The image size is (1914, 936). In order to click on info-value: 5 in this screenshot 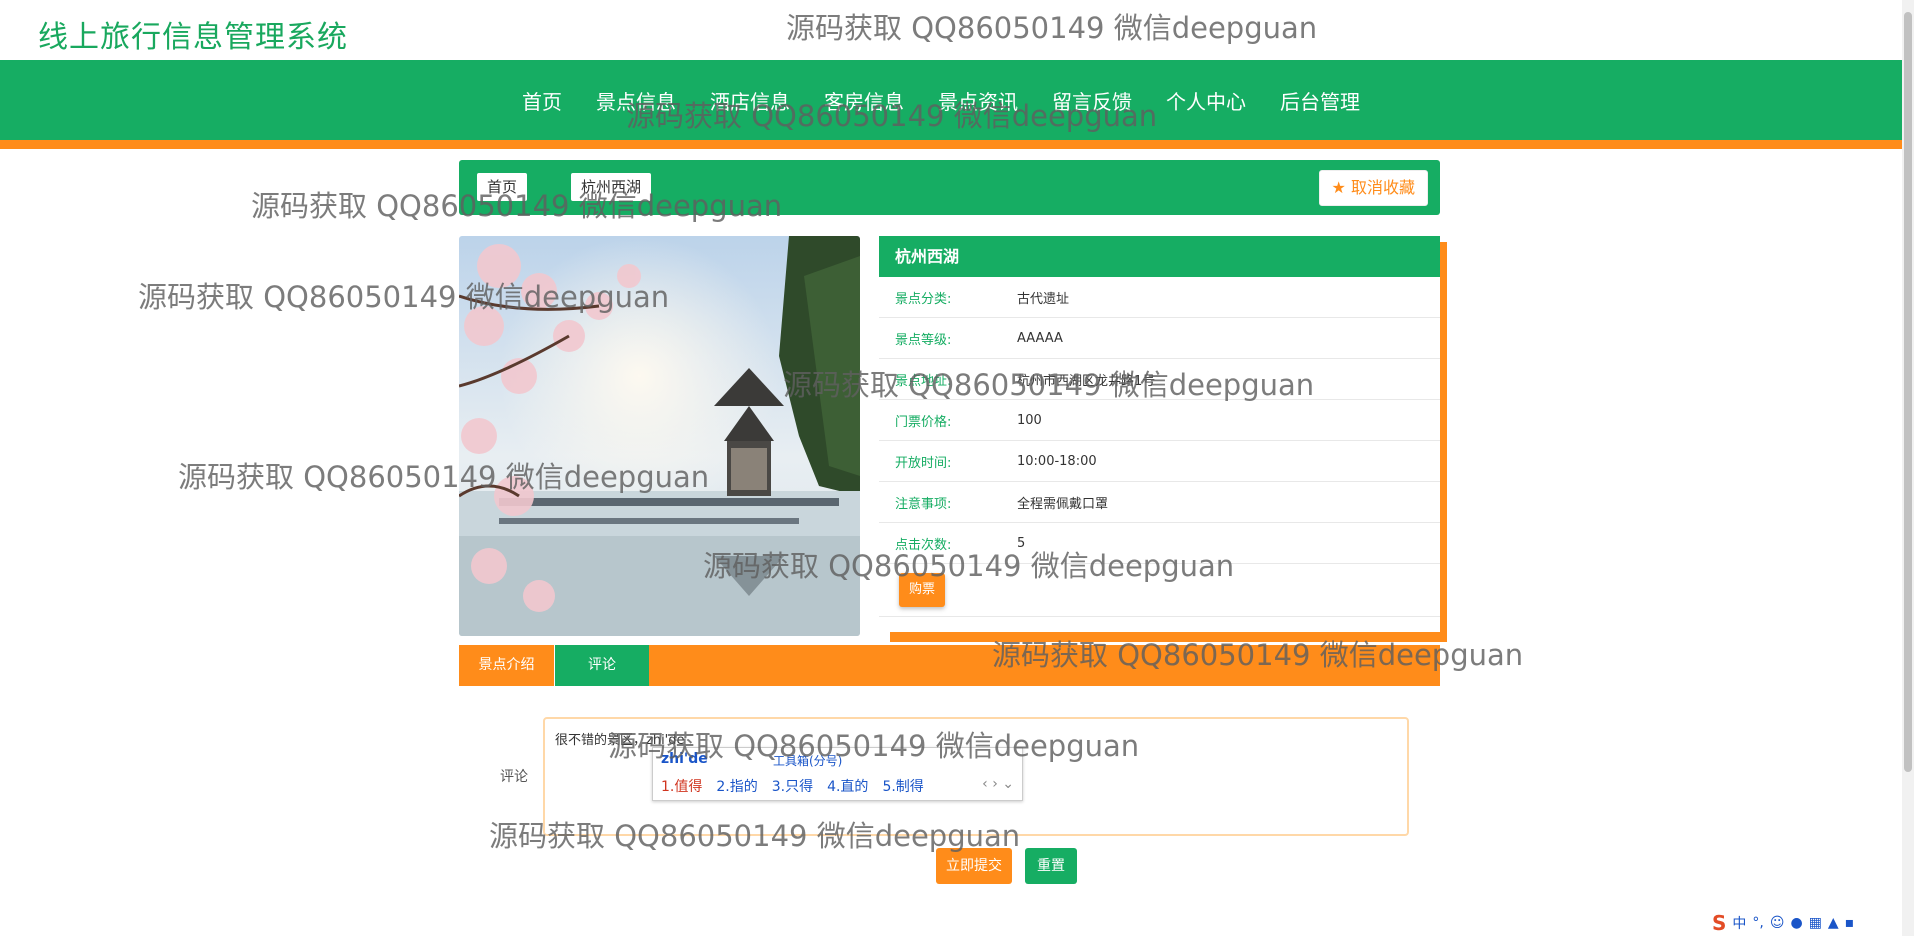, I will do `click(1021, 543)`.